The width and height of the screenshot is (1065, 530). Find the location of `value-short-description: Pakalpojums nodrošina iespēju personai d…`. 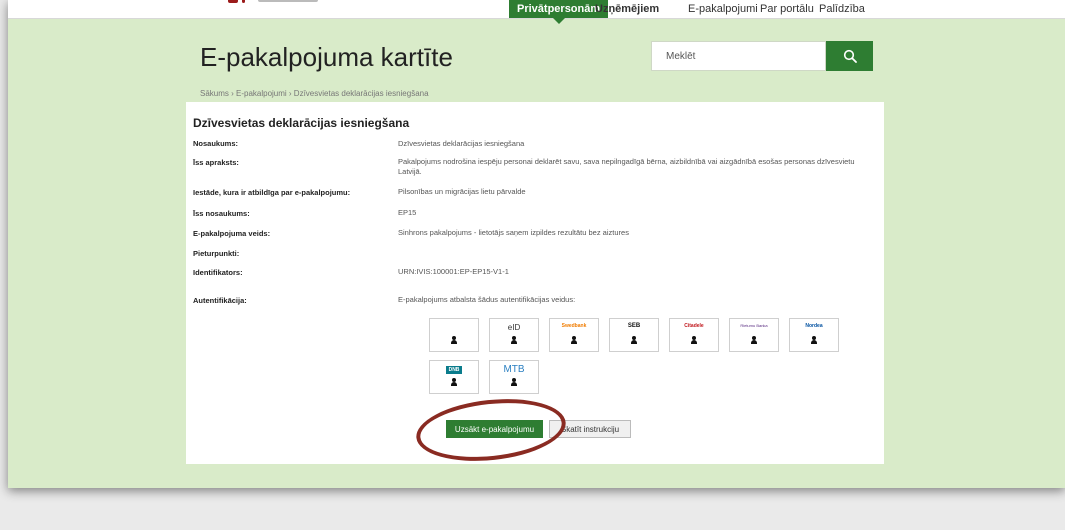

value-short-description: Pakalpojums nodrošina iespēju personai d… is located at coordinates (626, 166).